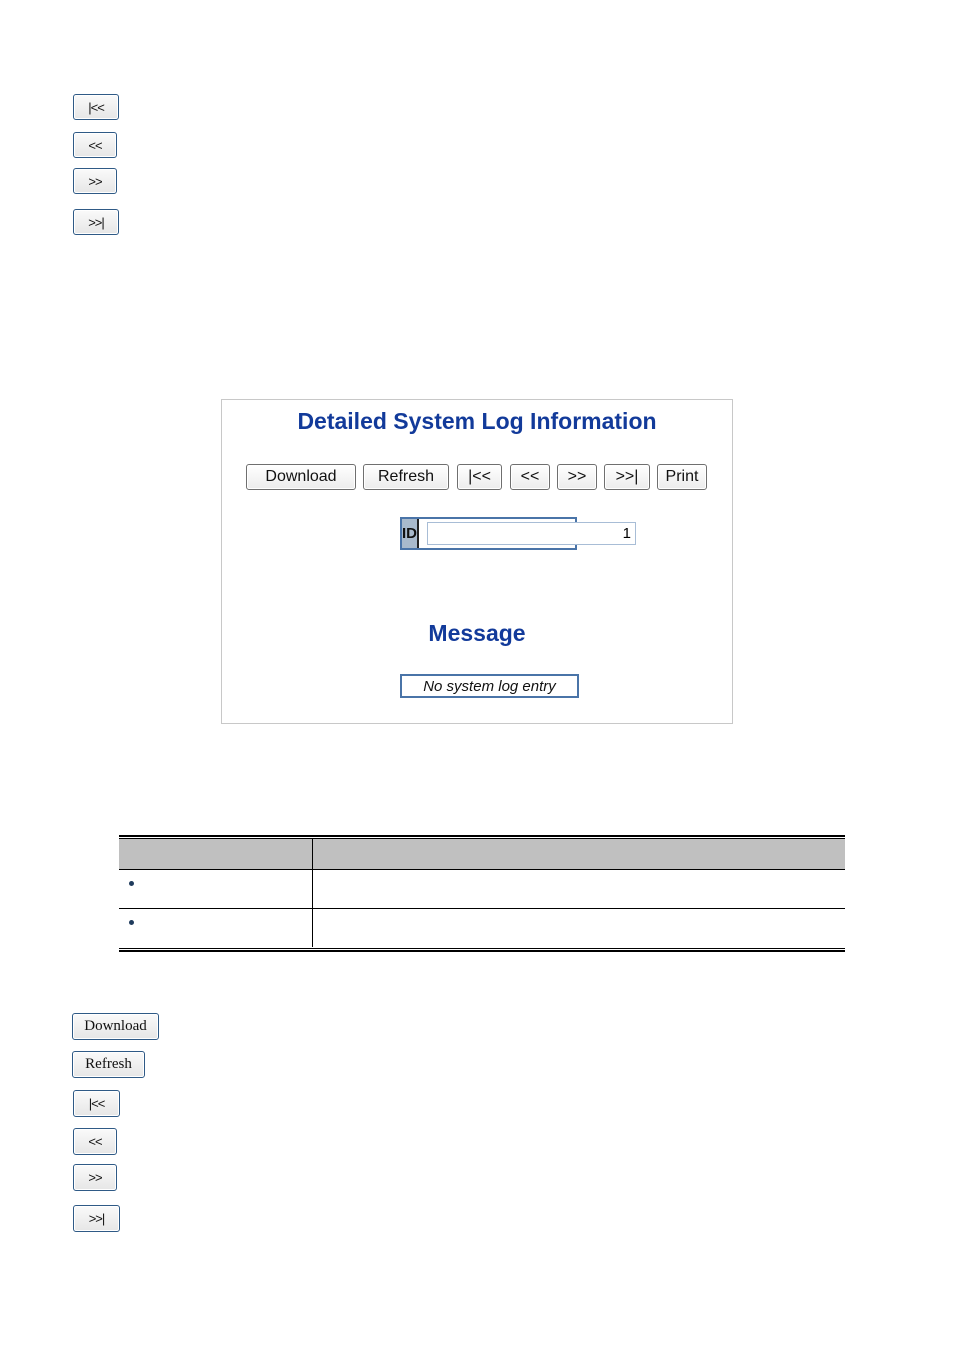  I want to click on table-header, so click(482, 854).